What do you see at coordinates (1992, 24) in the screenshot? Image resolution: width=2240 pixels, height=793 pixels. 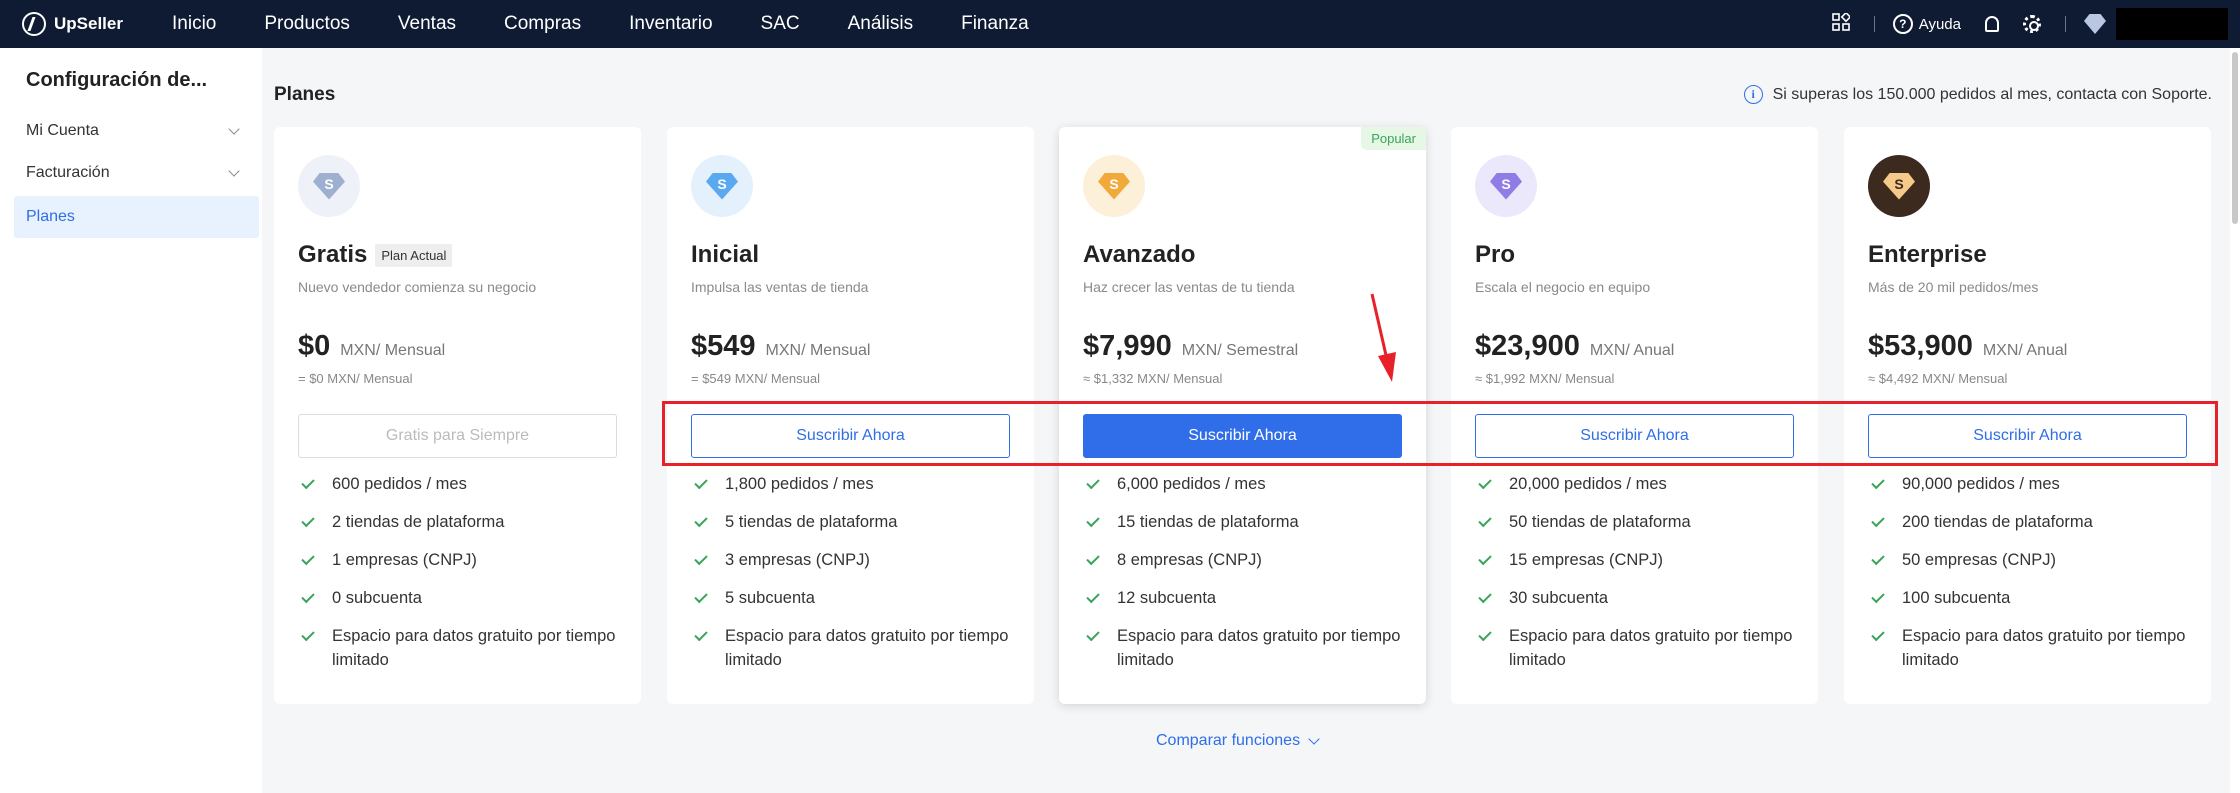 I see `notification-bell-icon` at bounding box center [1992, 24].